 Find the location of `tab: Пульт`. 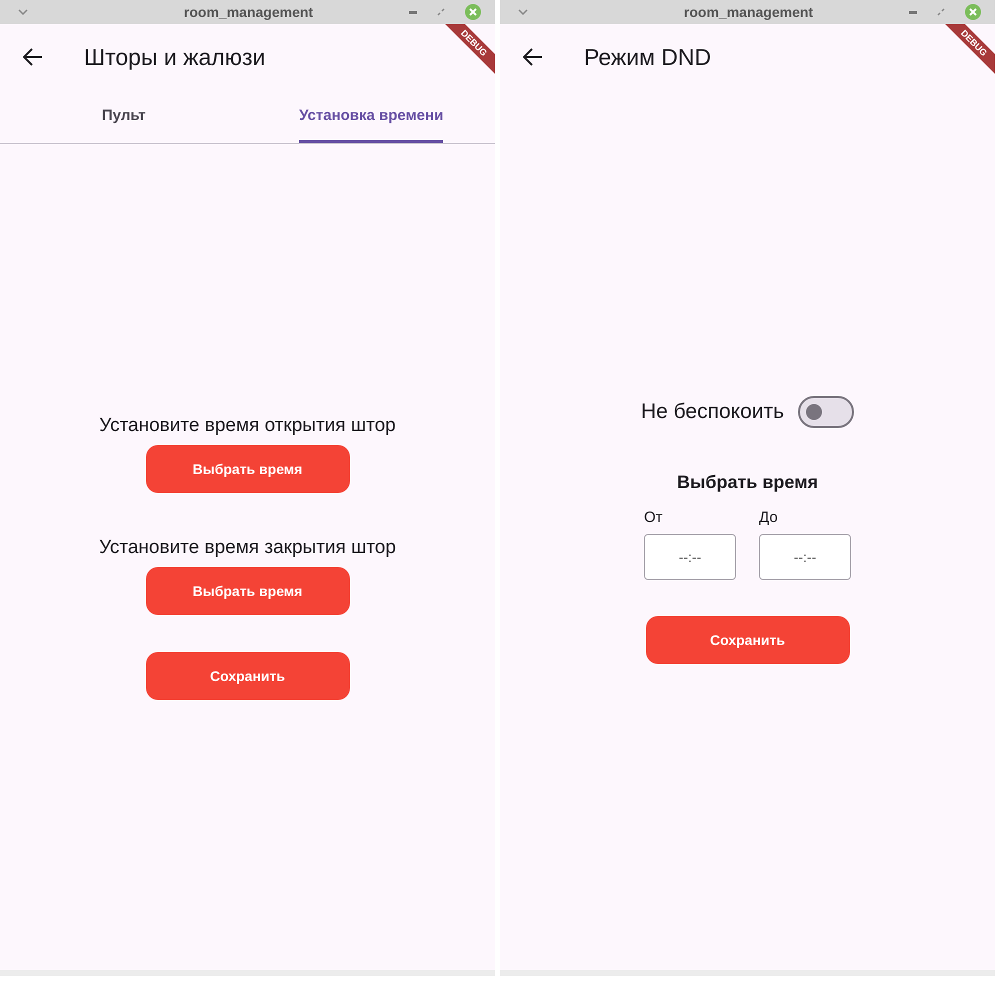

tab: Пульт is located at coordinates (124, 116).